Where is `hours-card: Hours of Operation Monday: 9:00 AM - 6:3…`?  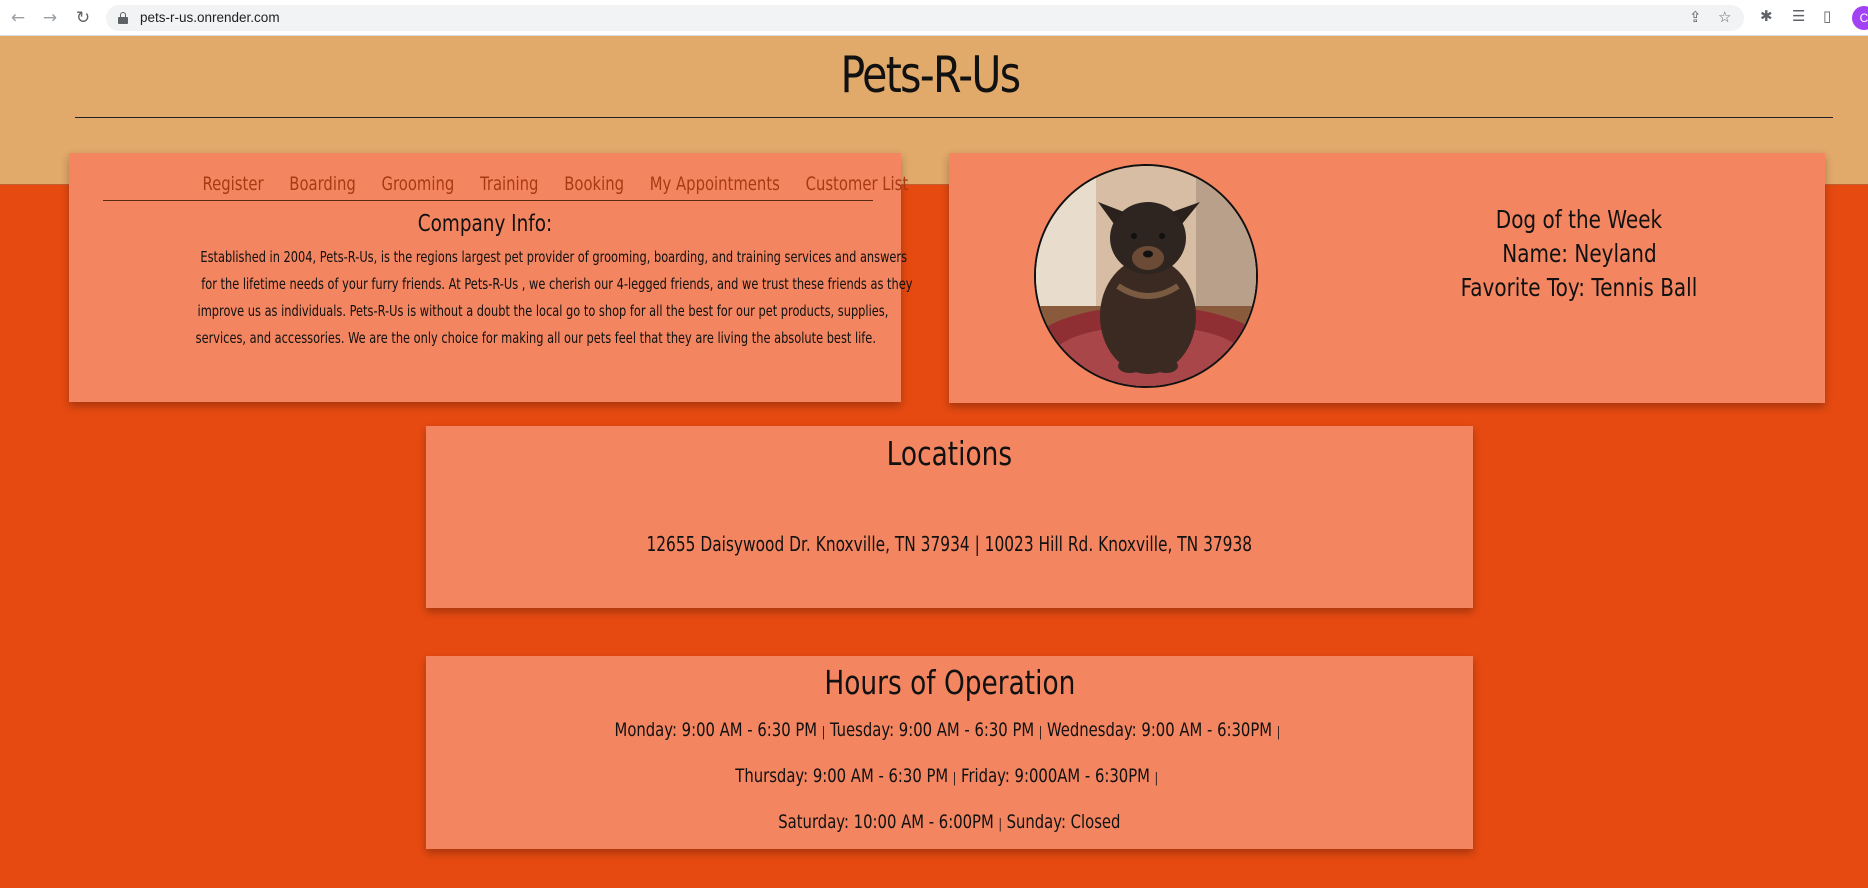 hours-card: Hours of Operation Monday: 9:00 AM - 6:3… is located at coordinates (949, 752).